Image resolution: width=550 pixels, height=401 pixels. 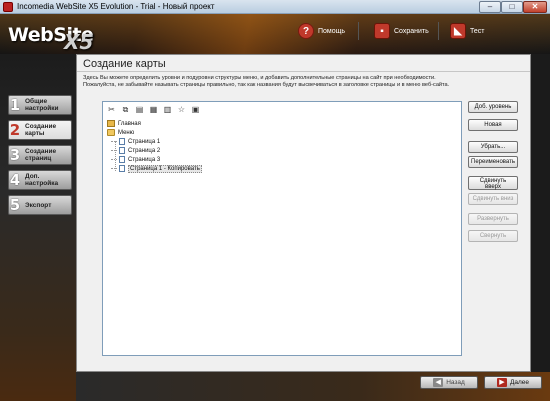 I want to click on tree-node-label: Страница 1, so click(x=144, y=141).